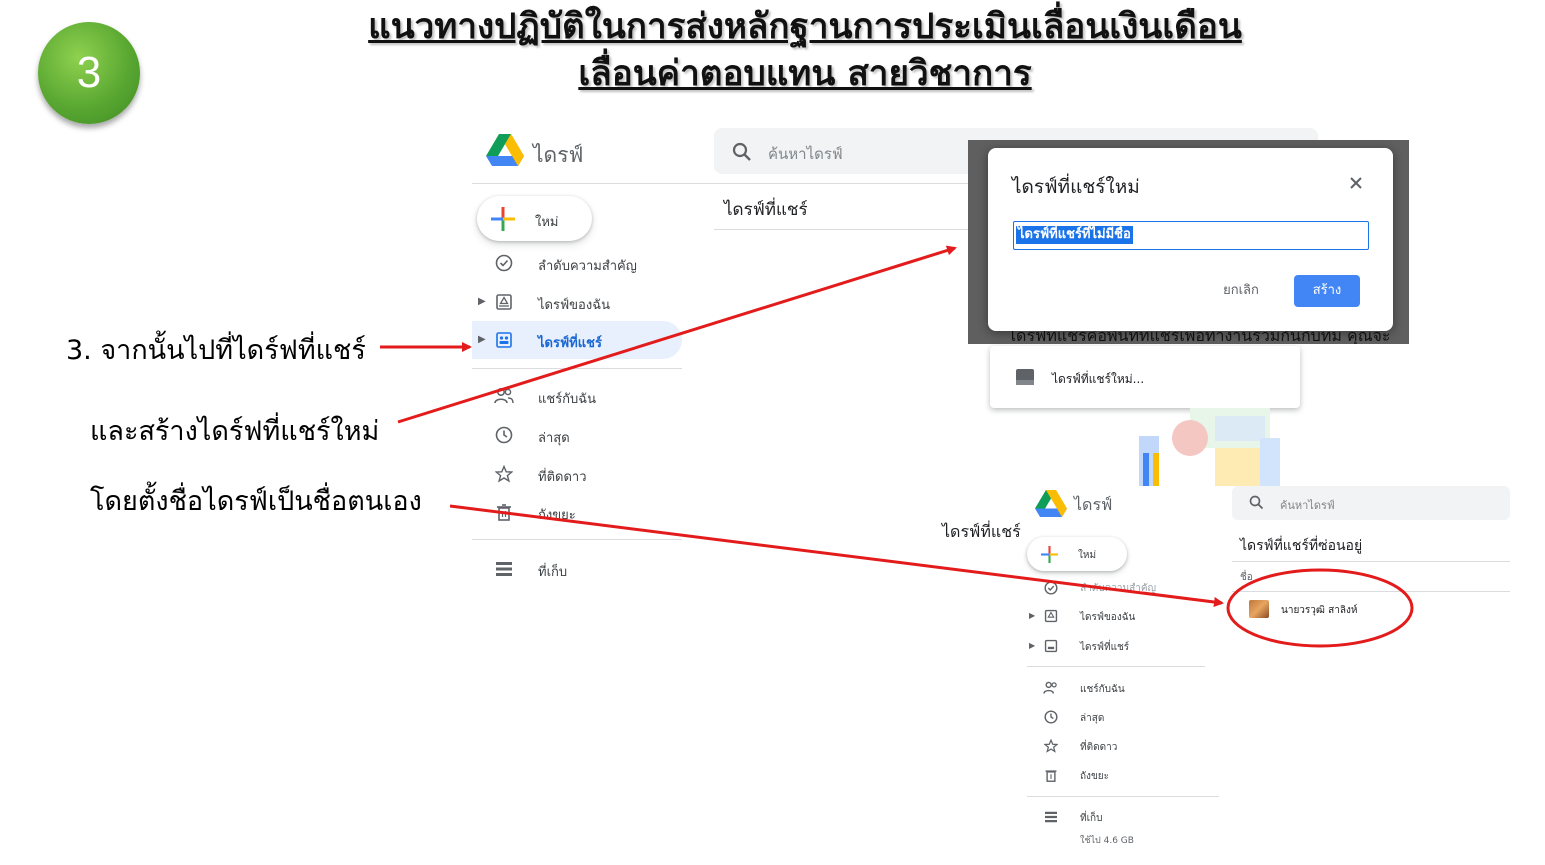 This screenshot has width=1545, height=865. Describe the element at coordinates (677, 334) in the screenshot. I see `arrow-to-dialog` at that location.